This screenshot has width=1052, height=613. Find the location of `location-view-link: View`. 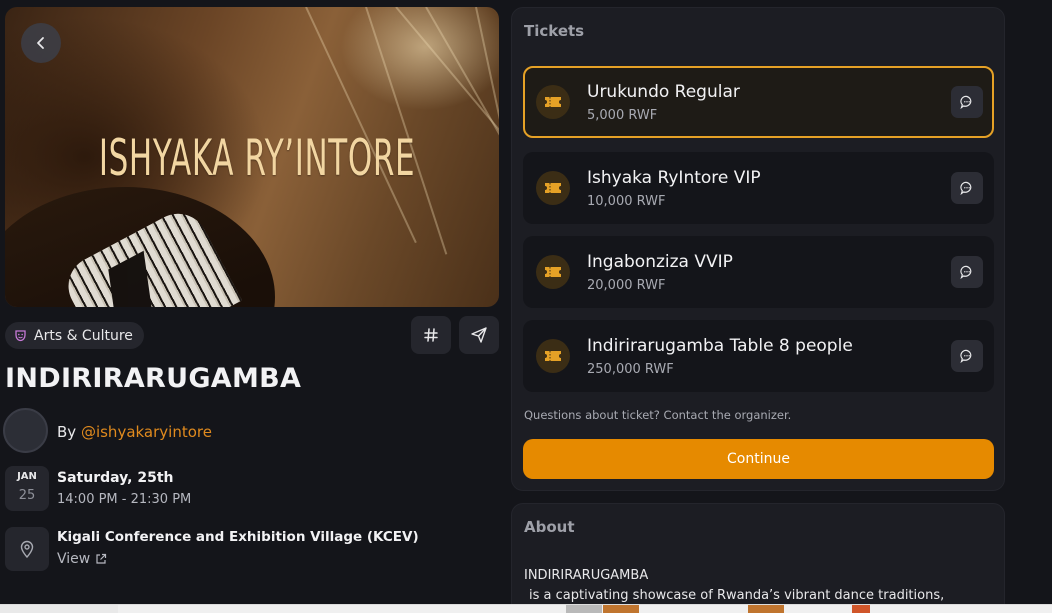

location-view-link: View is located at coordinates (82, 559).